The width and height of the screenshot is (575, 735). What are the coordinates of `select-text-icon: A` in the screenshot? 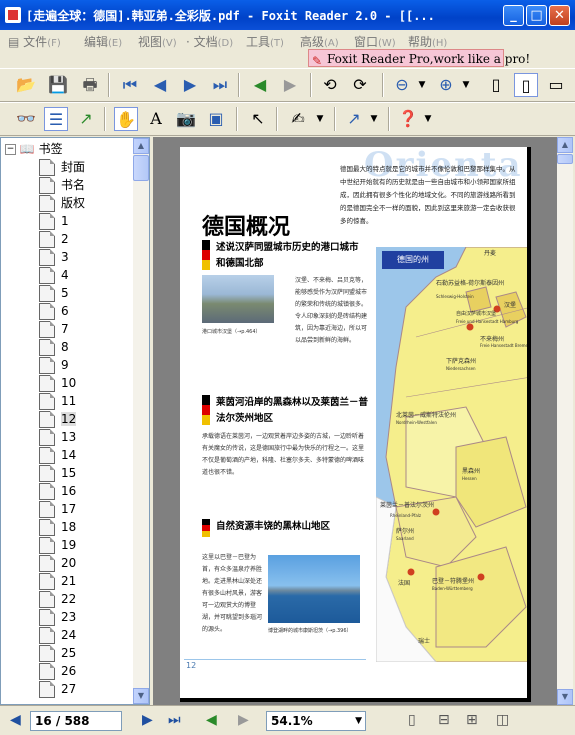 It's located at (156, 119).